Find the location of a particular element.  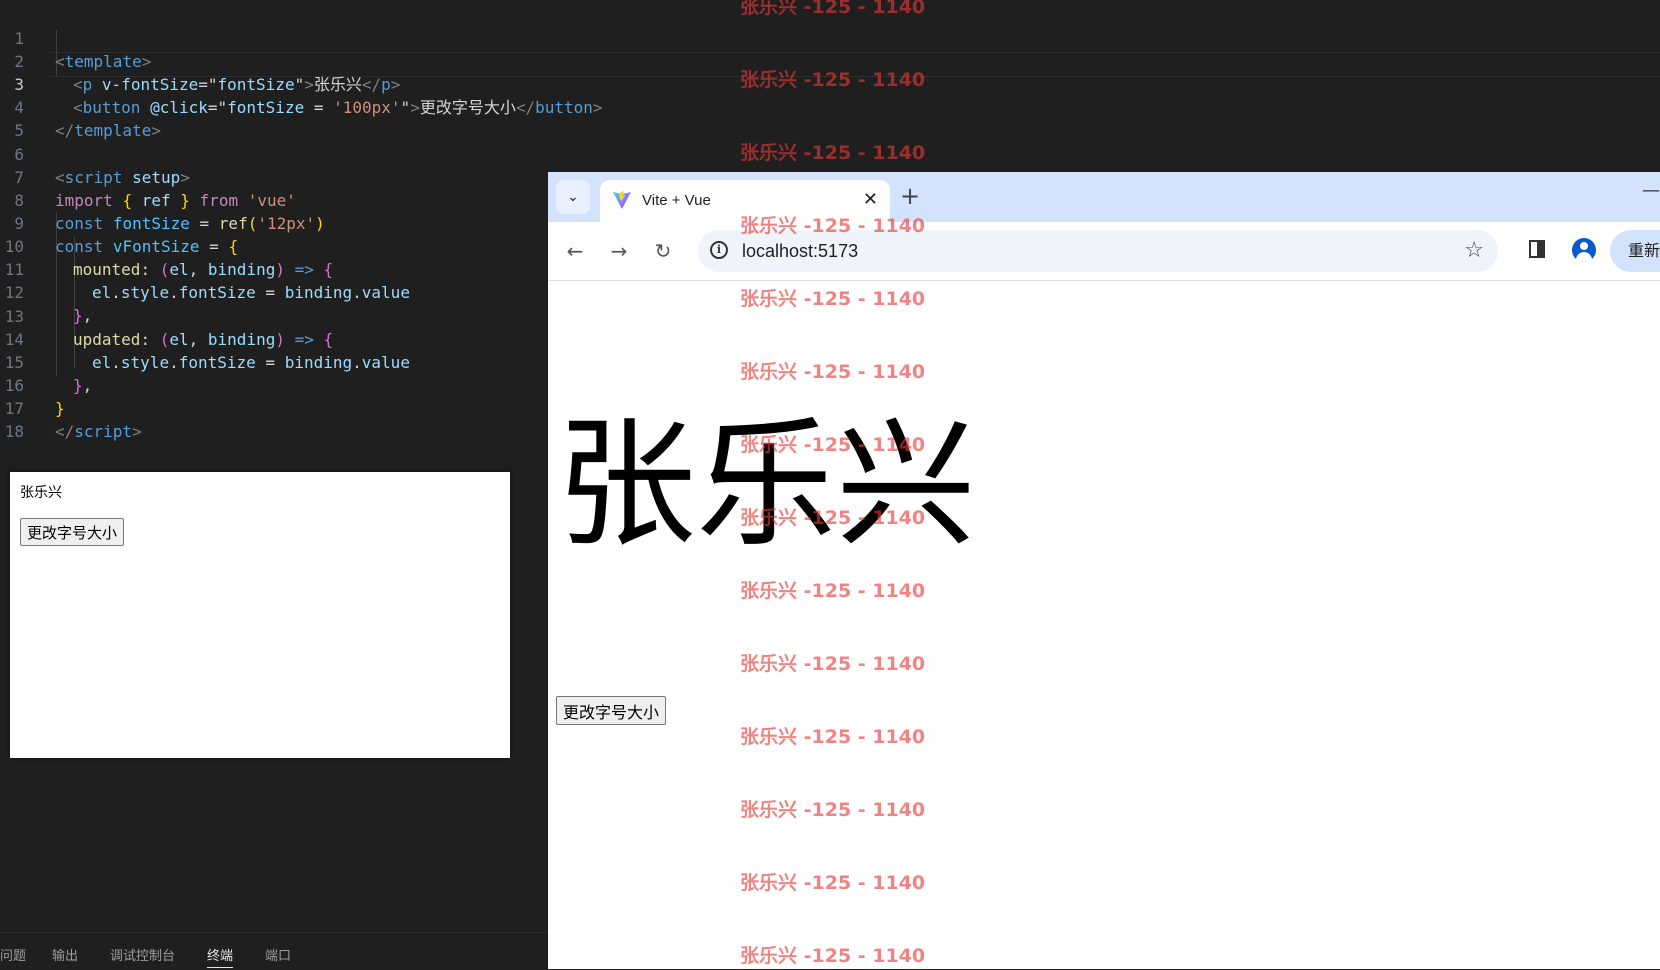

code-line: 13 updated: (el, binding) => { is located at coordinates (166, 315).